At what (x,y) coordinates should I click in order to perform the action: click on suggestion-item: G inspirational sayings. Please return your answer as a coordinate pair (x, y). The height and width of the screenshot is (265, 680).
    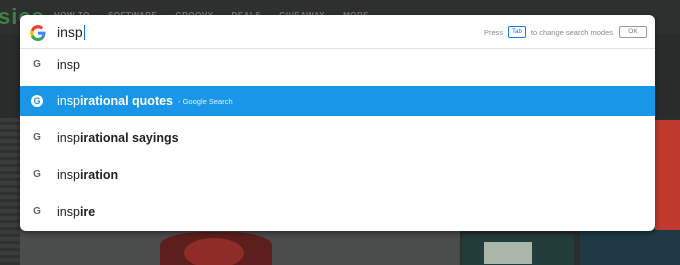
    Looking at the image, I should click on (337, 138).